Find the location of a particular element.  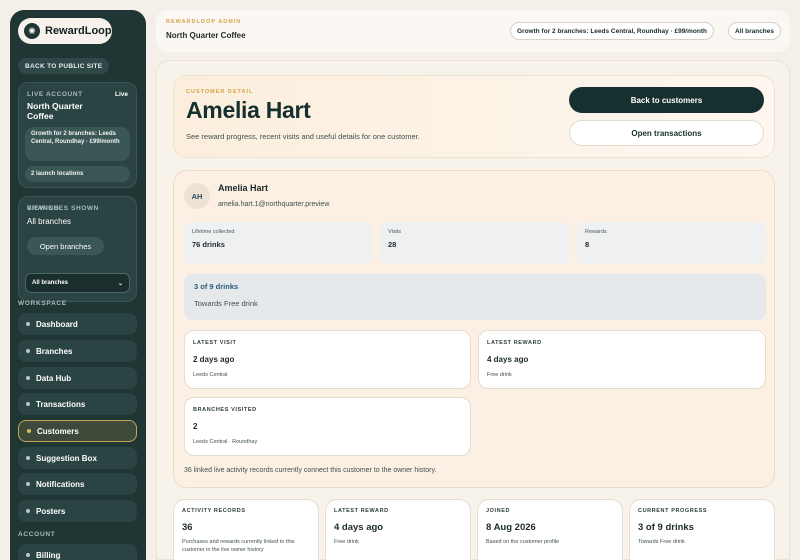

summary-description: Towards Free drink is located at coordinates (661, 542).